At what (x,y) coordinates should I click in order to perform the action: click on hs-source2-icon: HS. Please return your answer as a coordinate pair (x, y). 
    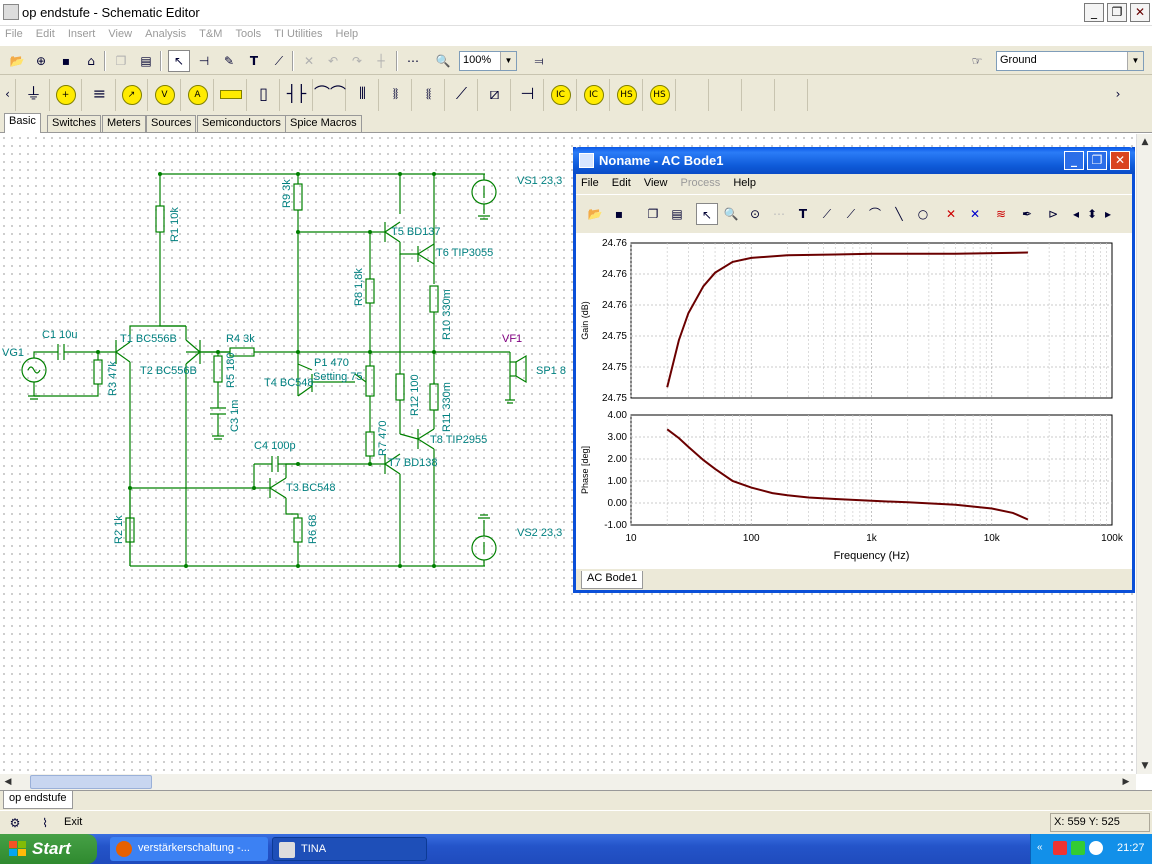
    Looking at the image, I should click on (660, 95).